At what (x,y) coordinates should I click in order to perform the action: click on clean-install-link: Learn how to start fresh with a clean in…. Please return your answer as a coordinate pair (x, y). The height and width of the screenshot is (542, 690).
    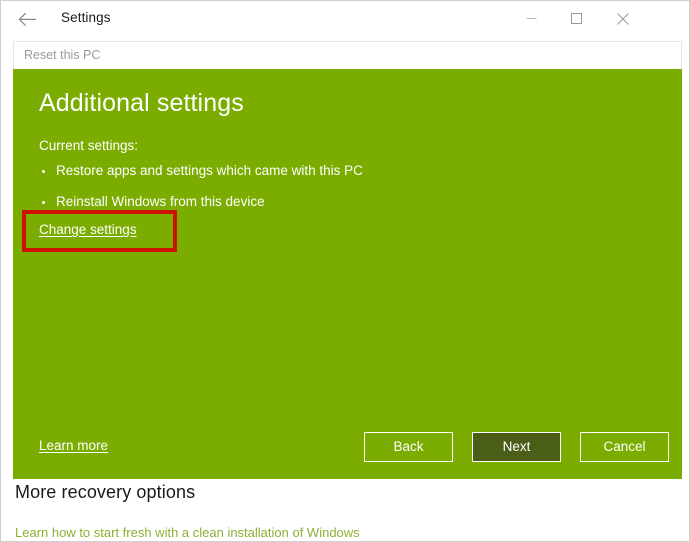
    Looking at the image, I should click on (187, 532).